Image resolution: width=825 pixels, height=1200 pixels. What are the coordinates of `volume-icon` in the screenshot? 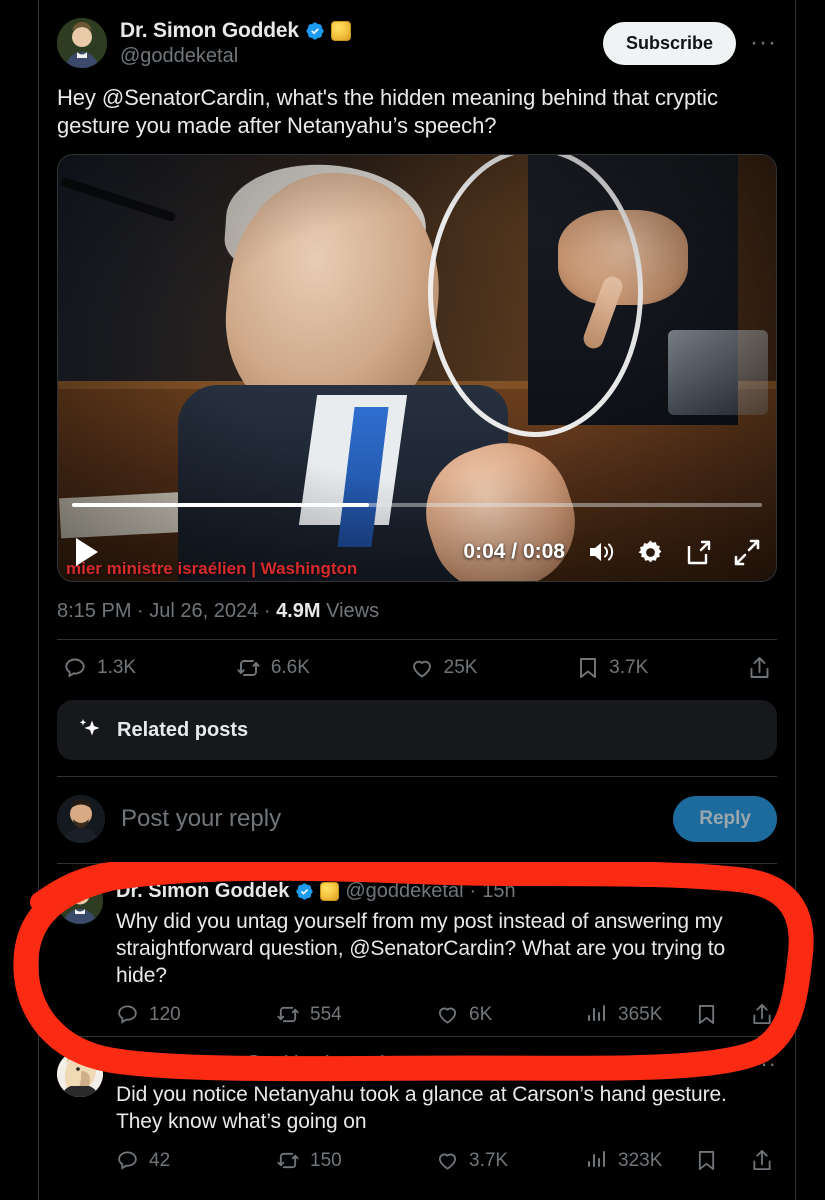 It's located at (601, 552).